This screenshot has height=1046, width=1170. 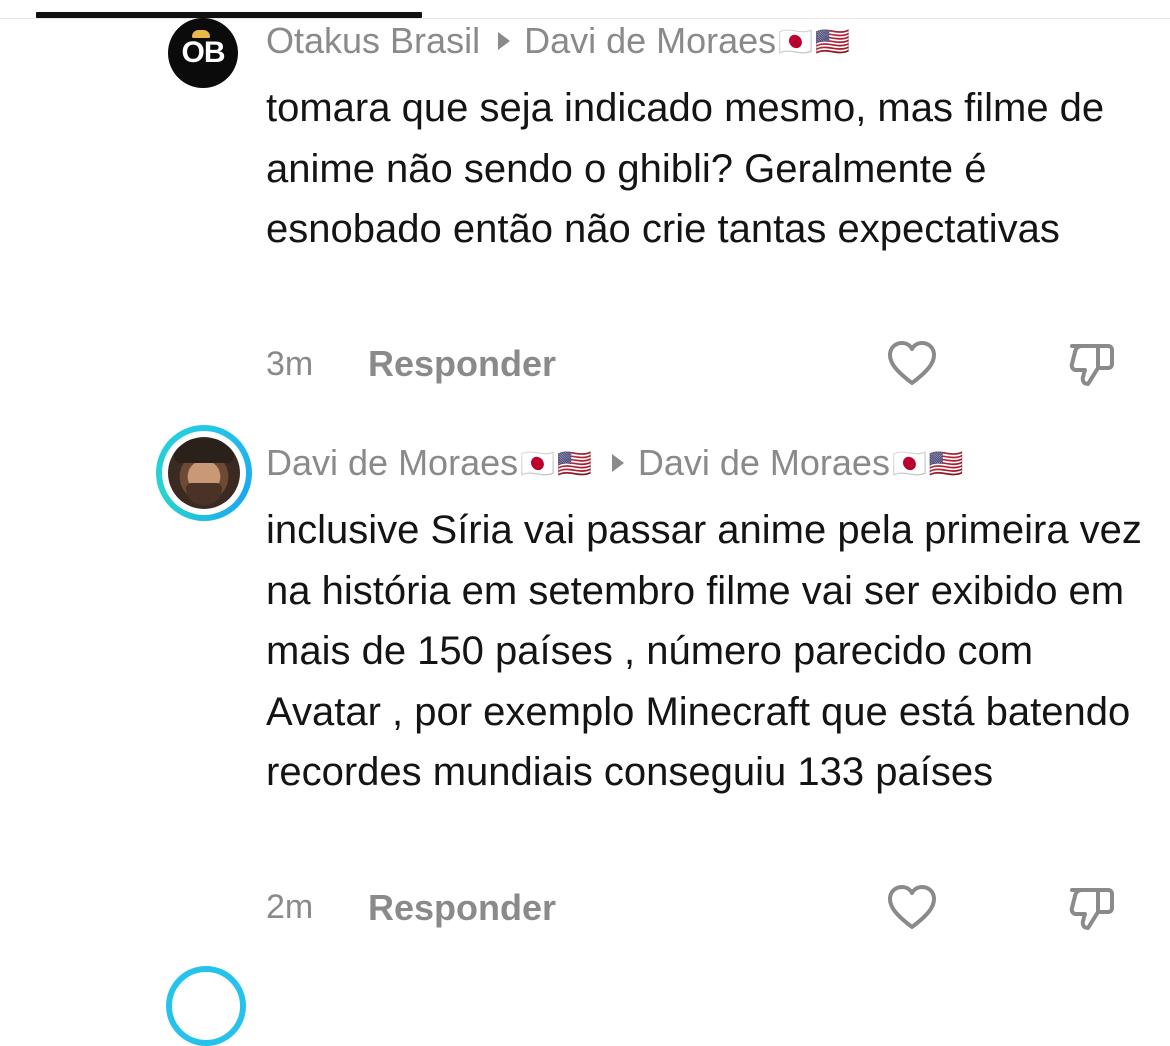 What do you see at coordinates (392, 463) in the screenshot?
I see `author-name: Davi de Moraes` at bounding box center [392, 463].